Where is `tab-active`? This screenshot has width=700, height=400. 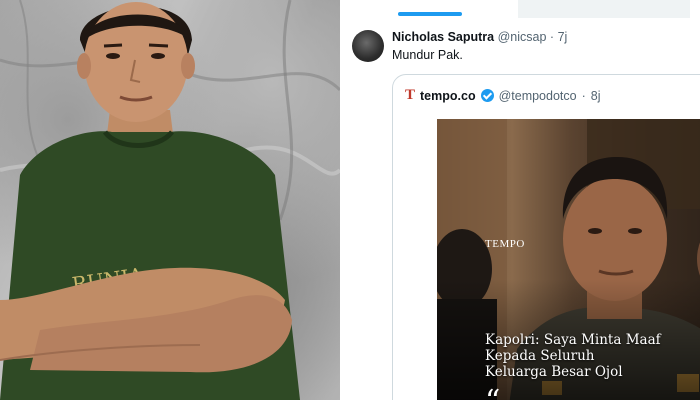
tab-active is located at coordinates (430, 9).